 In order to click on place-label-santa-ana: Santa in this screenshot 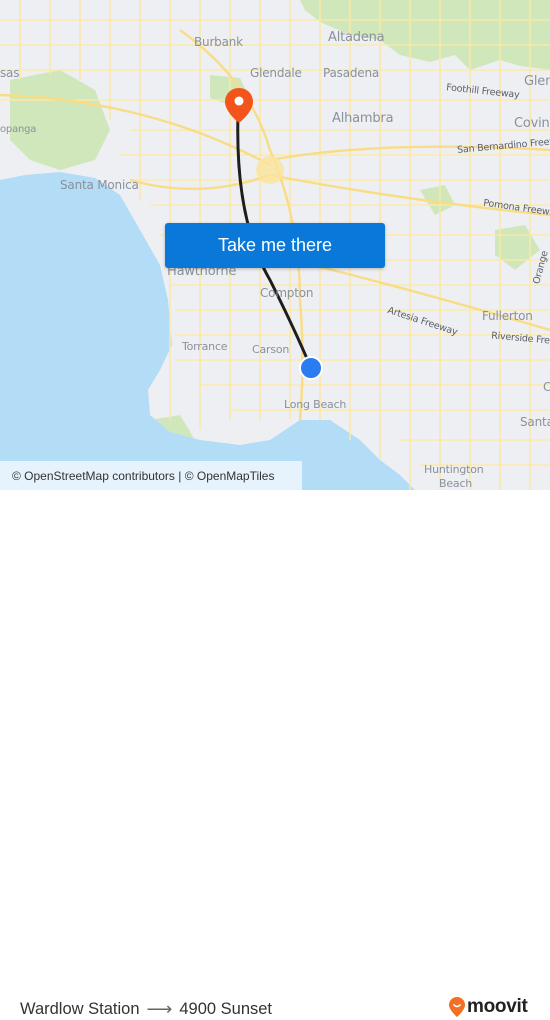, I will do `click(535, 422)`.